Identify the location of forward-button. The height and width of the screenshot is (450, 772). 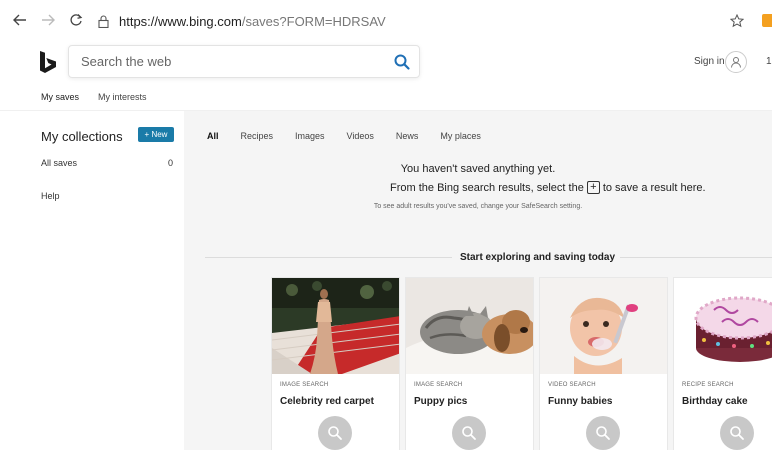
(48, 20).